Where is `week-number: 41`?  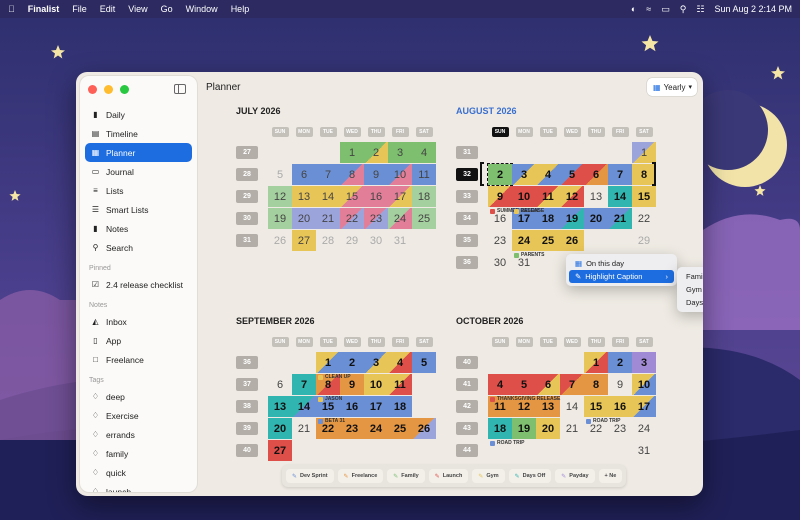
week-number: 41 is located at coordinates (467, 384).